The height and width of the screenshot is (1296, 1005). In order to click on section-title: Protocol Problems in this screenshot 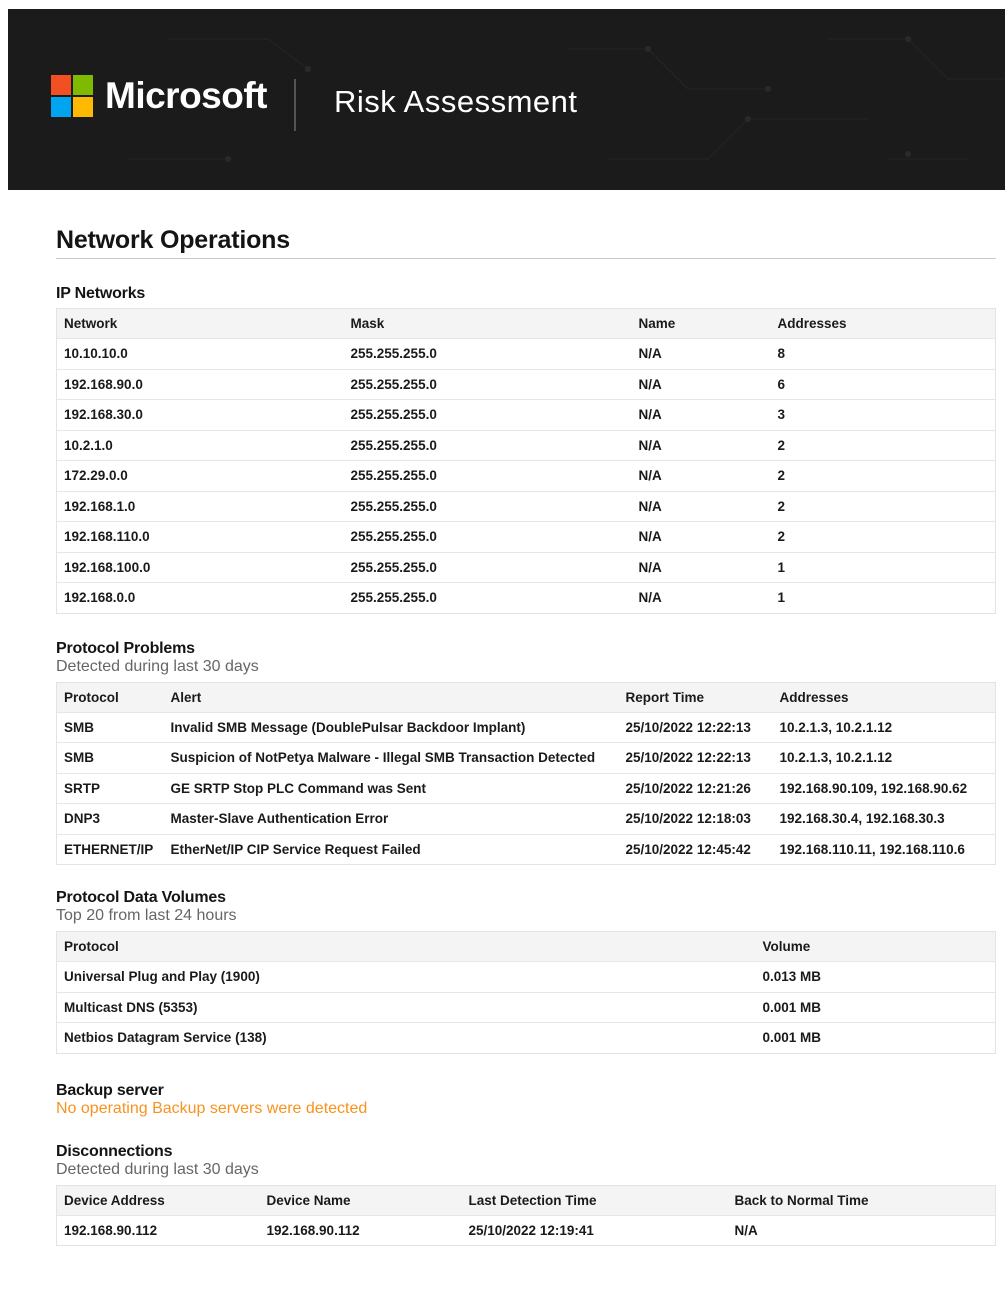, I will do `click(125, 648)`.